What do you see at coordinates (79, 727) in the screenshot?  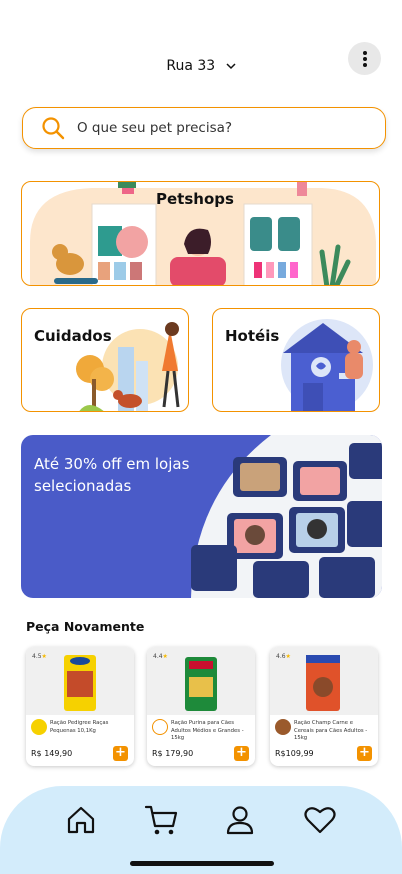 I see `product-name: Ração Pedigree Raças Pequenas 10,1Kg` at bounding box center [79, 727].